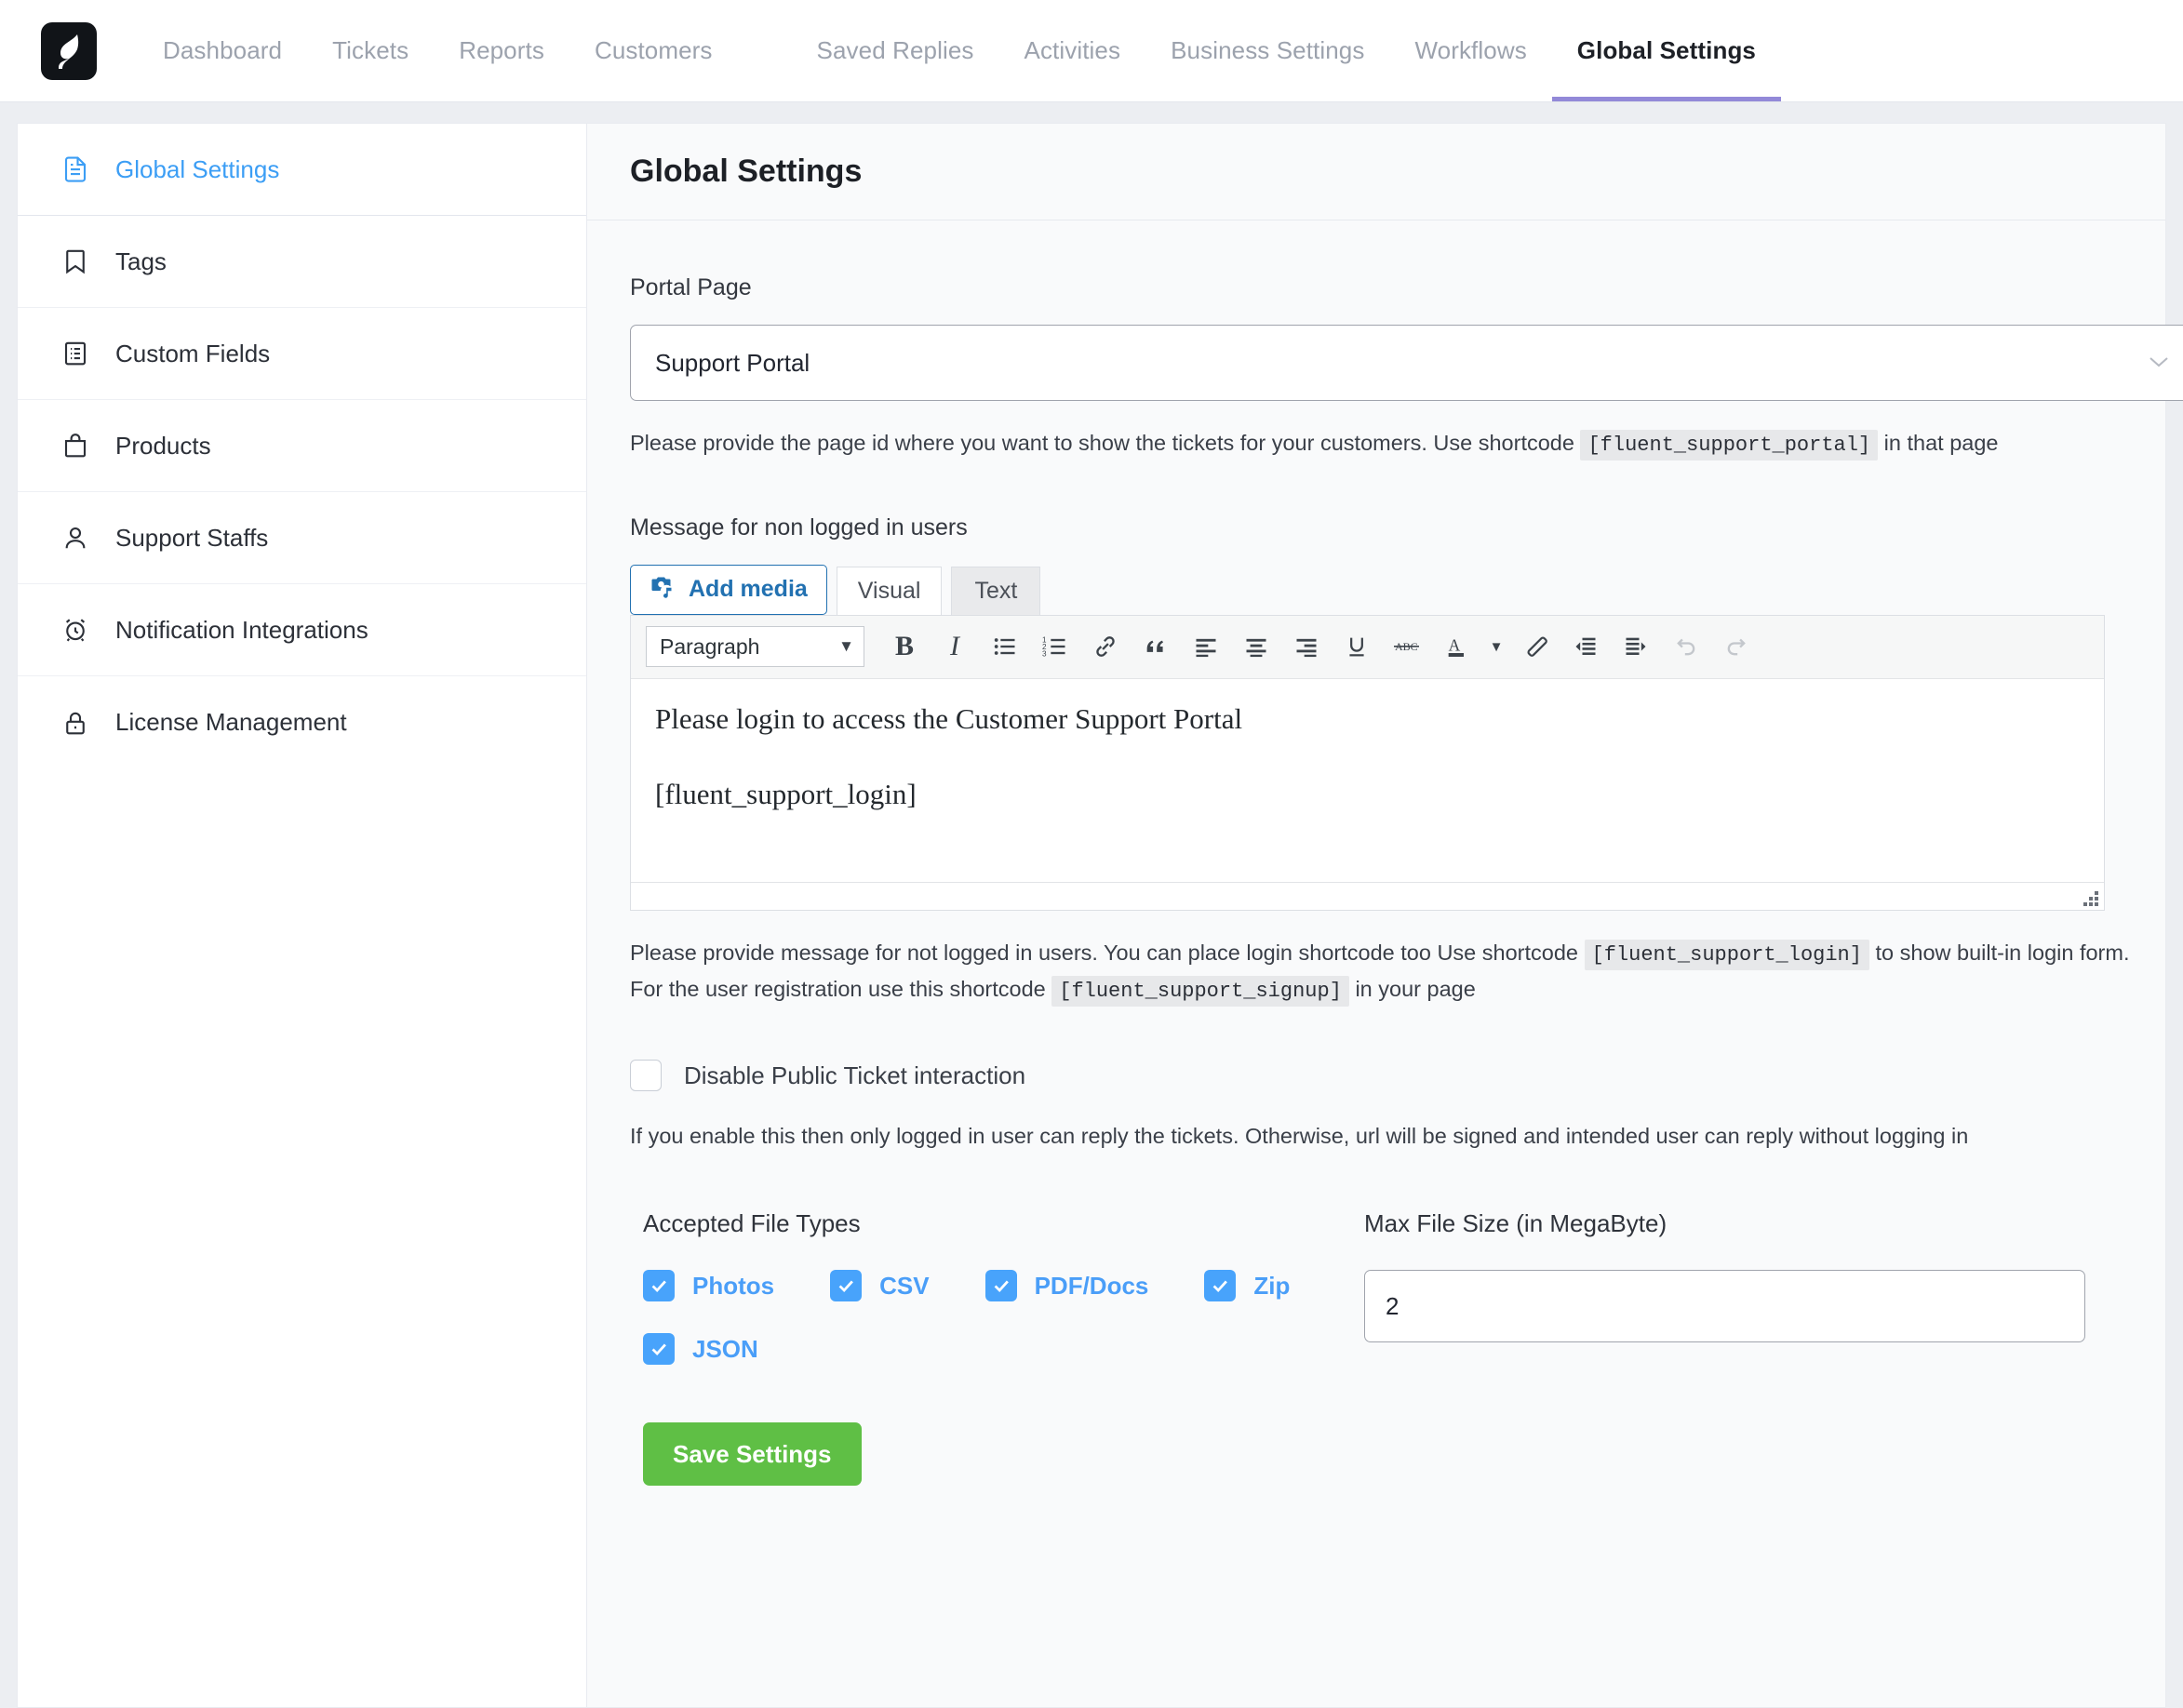 Image resolution: width=2183 pixels, height=1708 pixels. I want to click on max-file-size-input, so click(1724, 1306).